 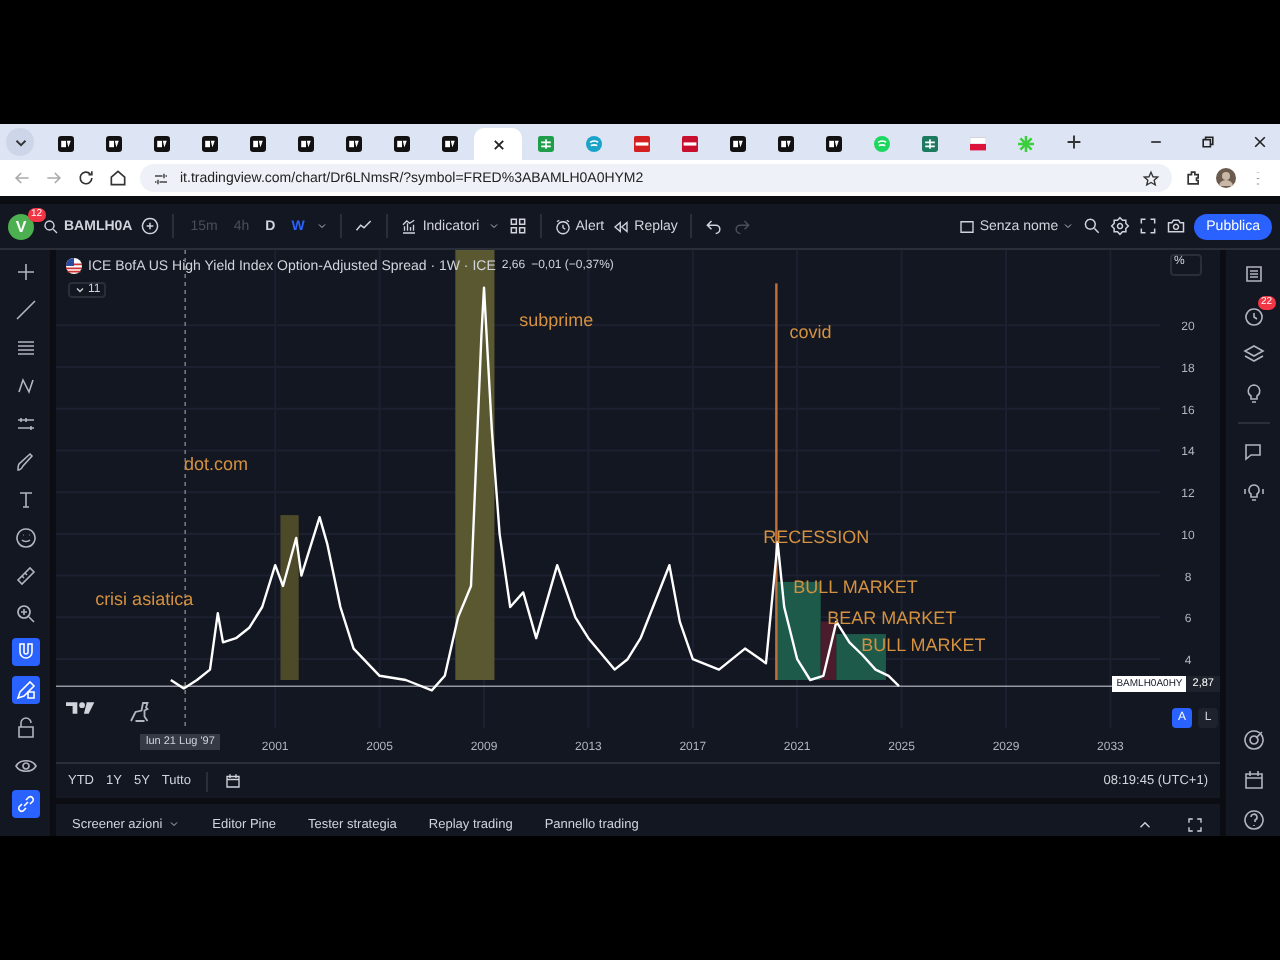 I want to click on magnet-icon, so click(x=25, y=652).